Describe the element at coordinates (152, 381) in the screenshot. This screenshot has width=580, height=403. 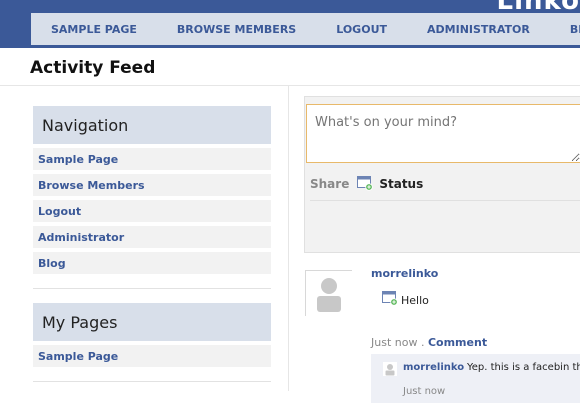
I see `sidebar-divider-bottom` at that location.